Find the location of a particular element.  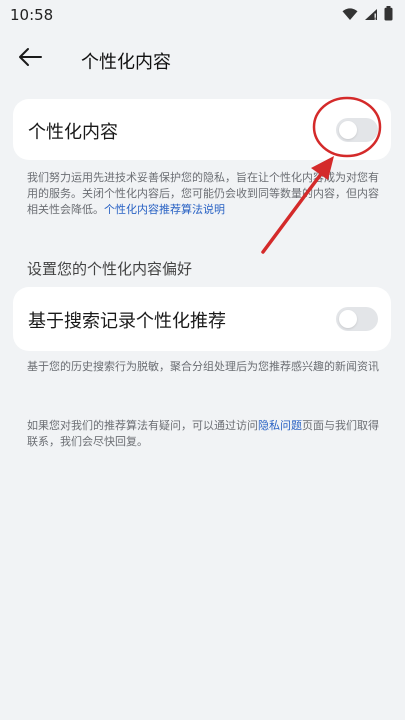

status-icons is located at coordinates (367, 15).